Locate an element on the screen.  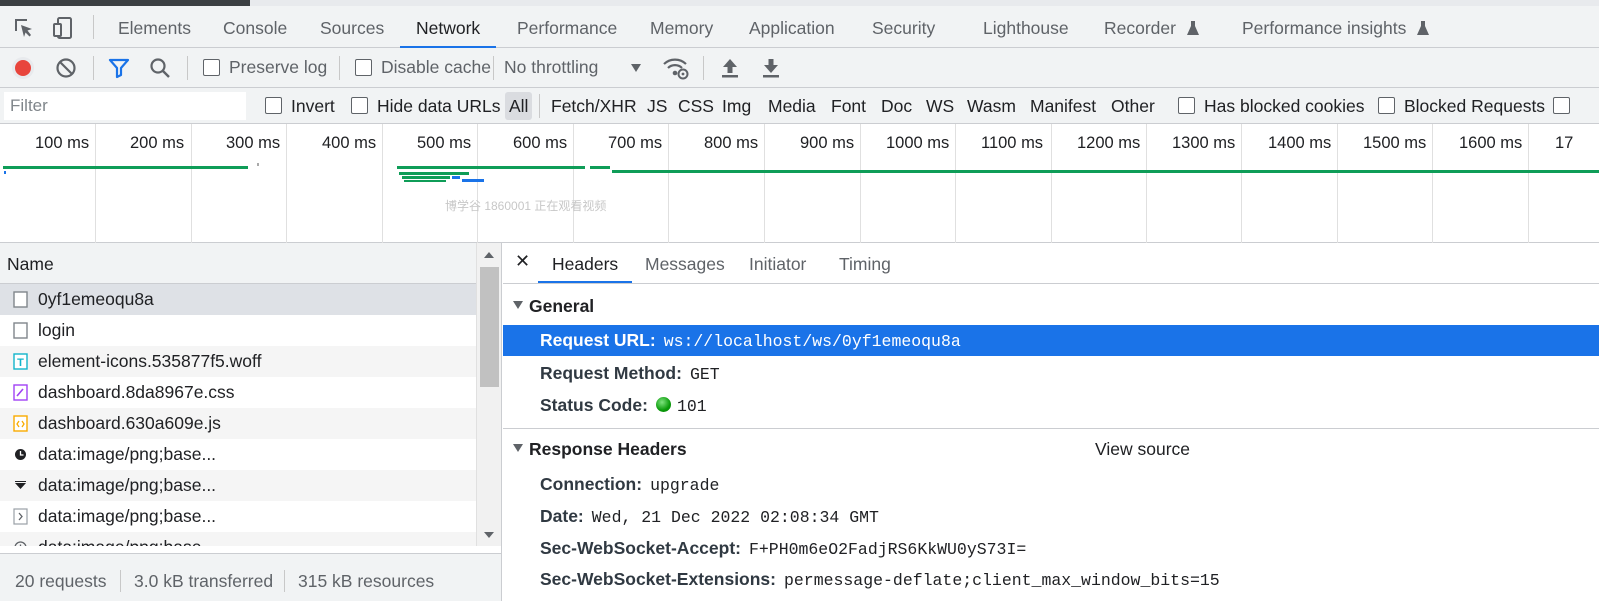
filter-input is located at coordinates (125, 106).